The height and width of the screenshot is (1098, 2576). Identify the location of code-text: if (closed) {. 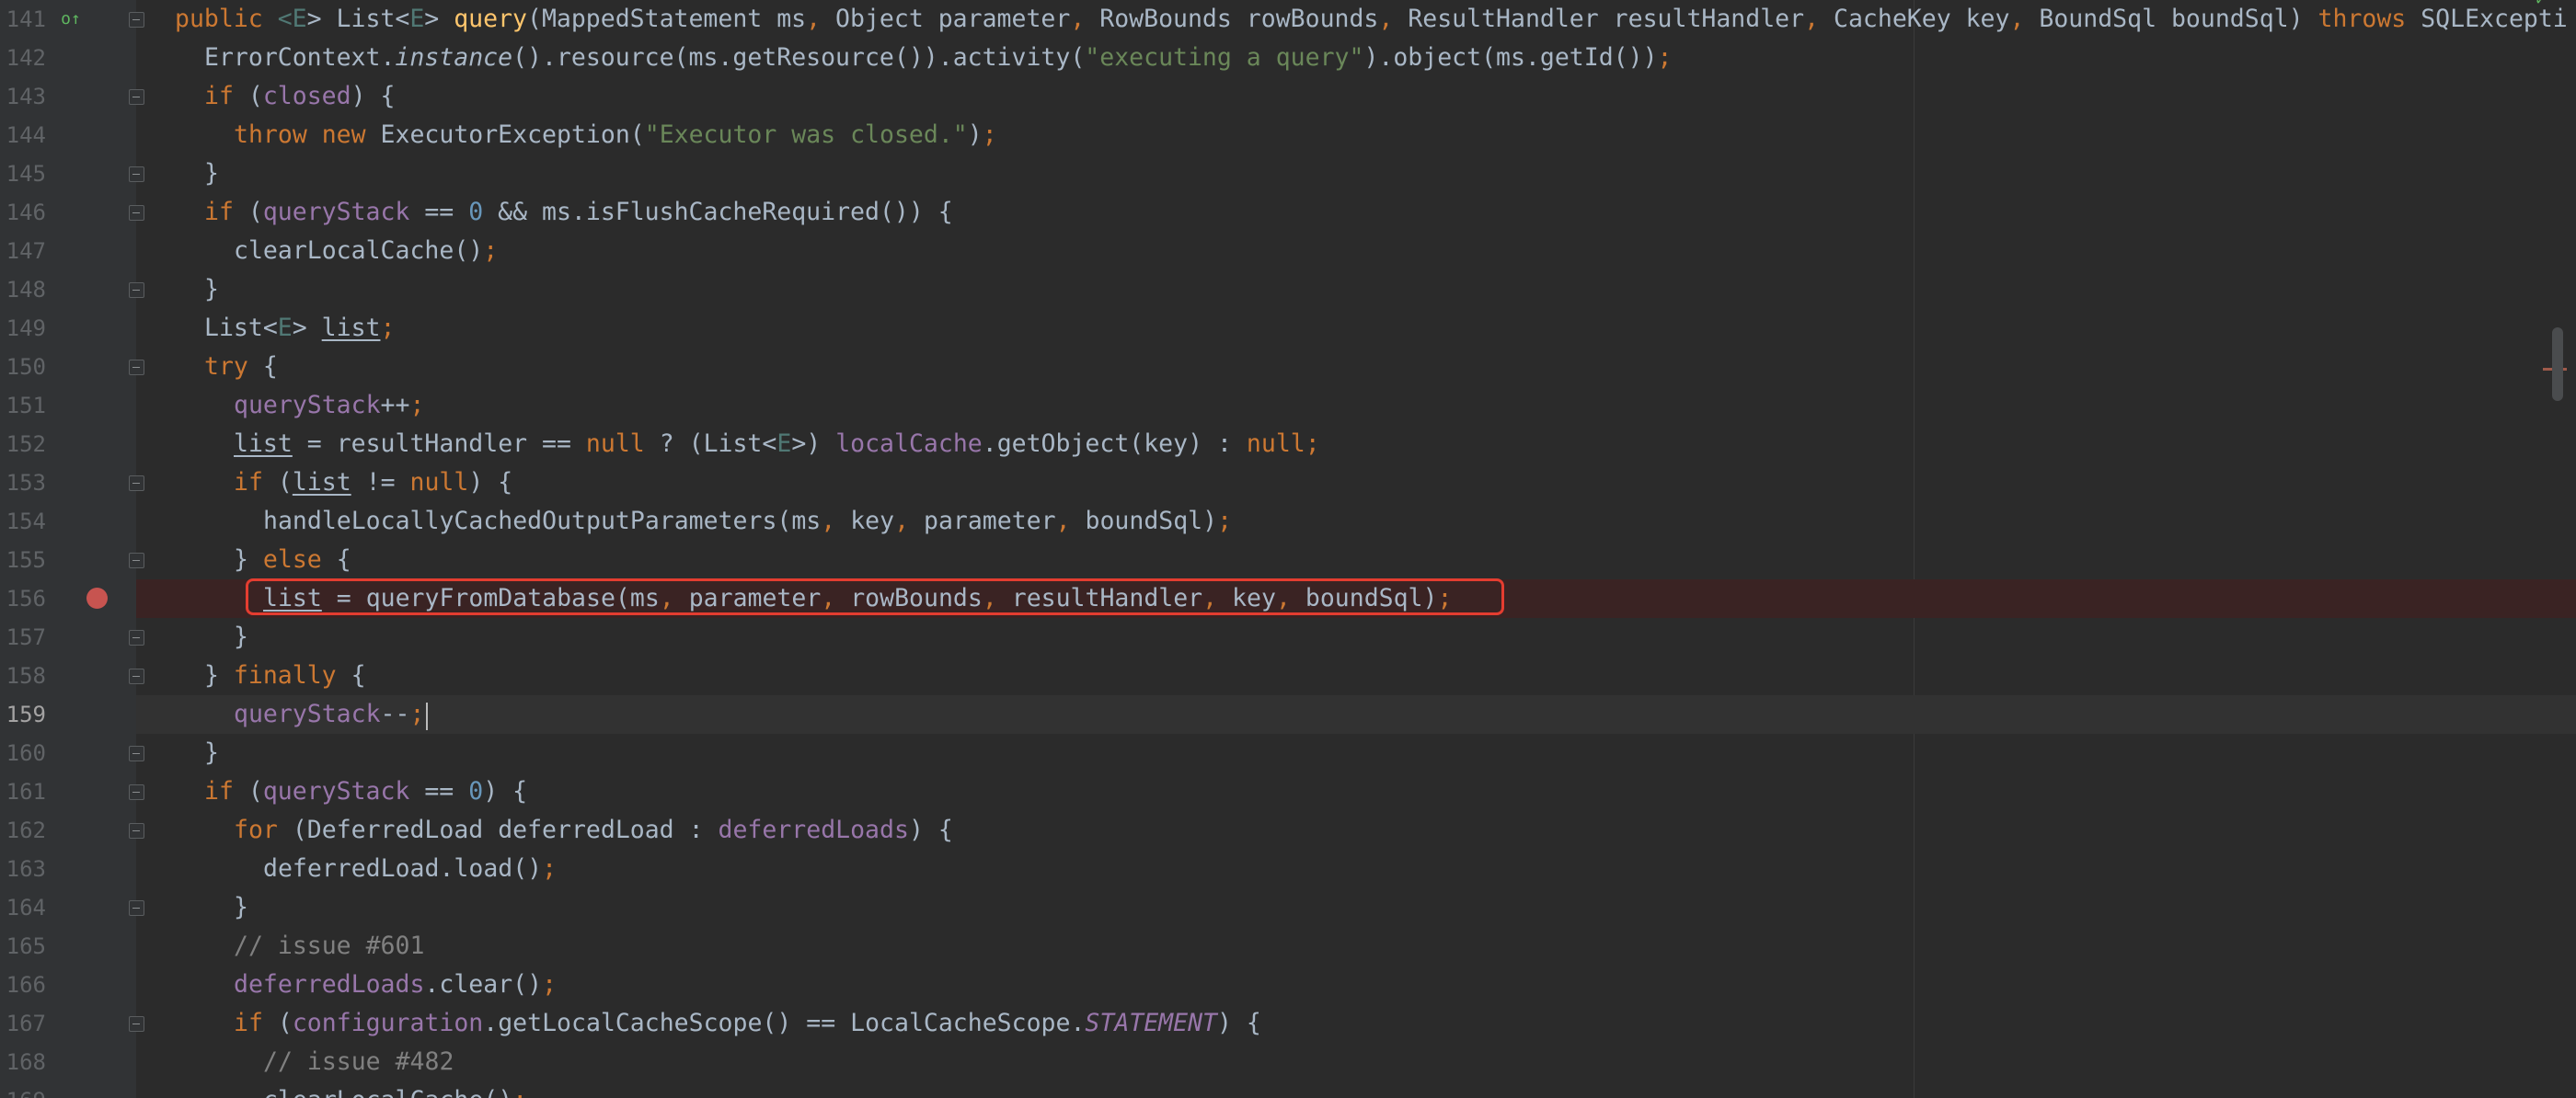
(299, 96).